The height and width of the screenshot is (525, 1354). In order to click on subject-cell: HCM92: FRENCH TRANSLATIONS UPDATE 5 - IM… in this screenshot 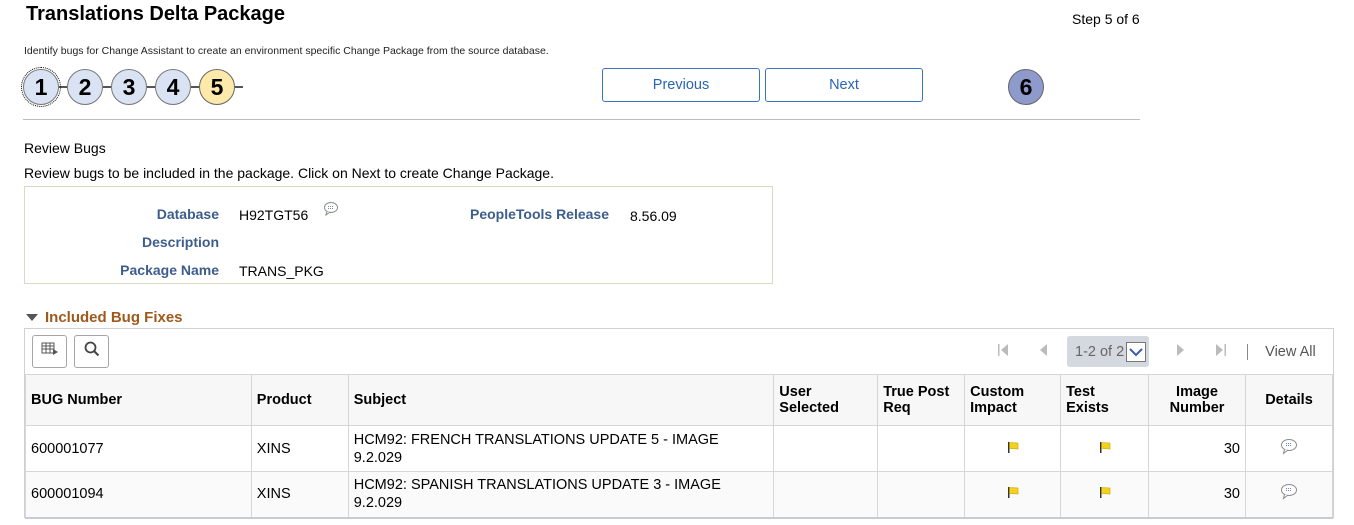, I will do `click(561, 448)`.